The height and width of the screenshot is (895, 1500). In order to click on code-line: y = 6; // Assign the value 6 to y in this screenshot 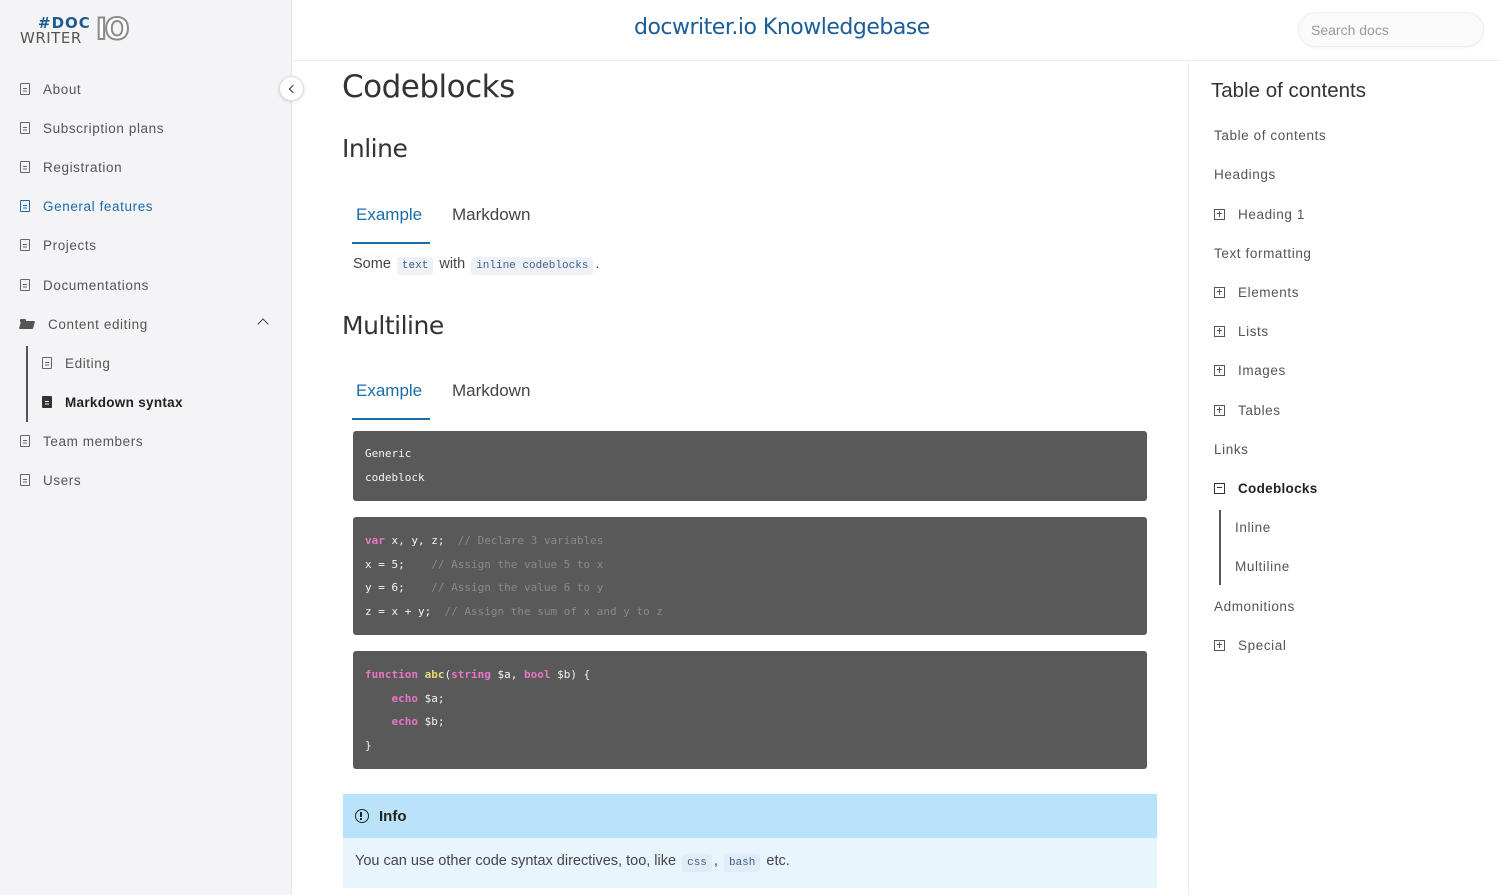, I will do `click(750, 588)`.